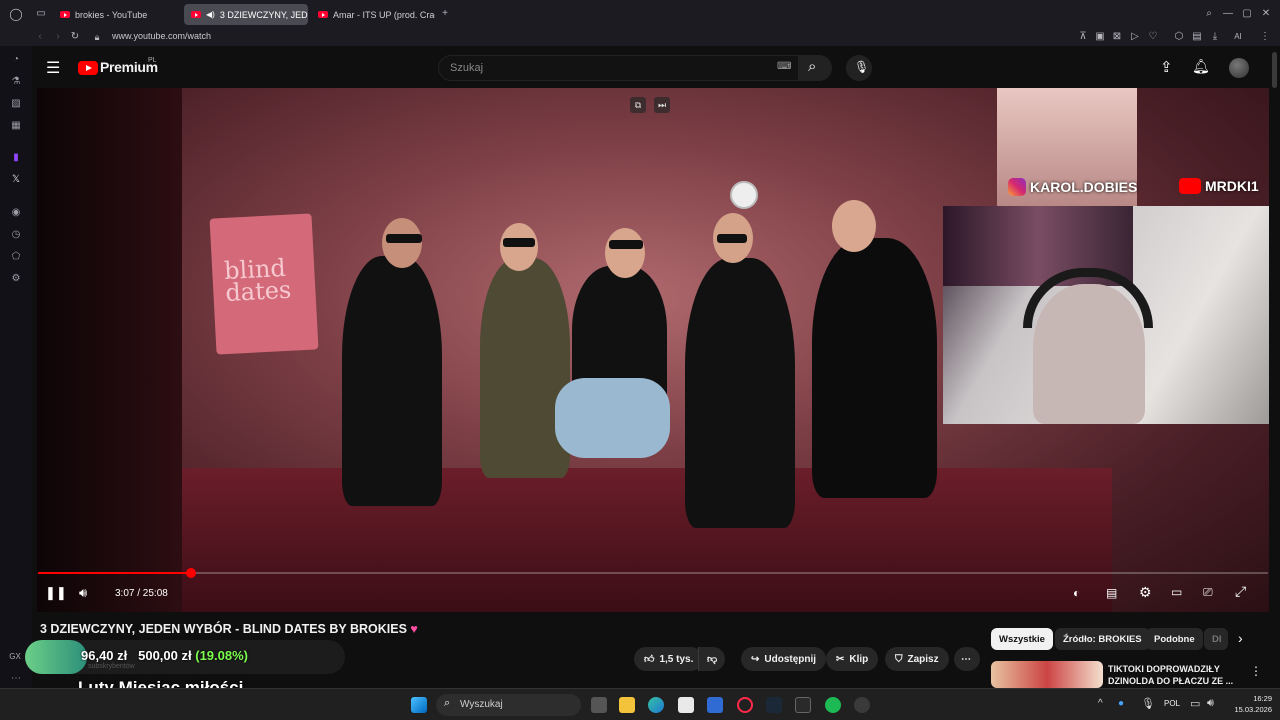 This screenshot has height=720, width=1280. What do you see at coordinates (1265, 37) in the screenshot?
I see `more-menu-icon: ⋮` at bounding box center [1265, 37].